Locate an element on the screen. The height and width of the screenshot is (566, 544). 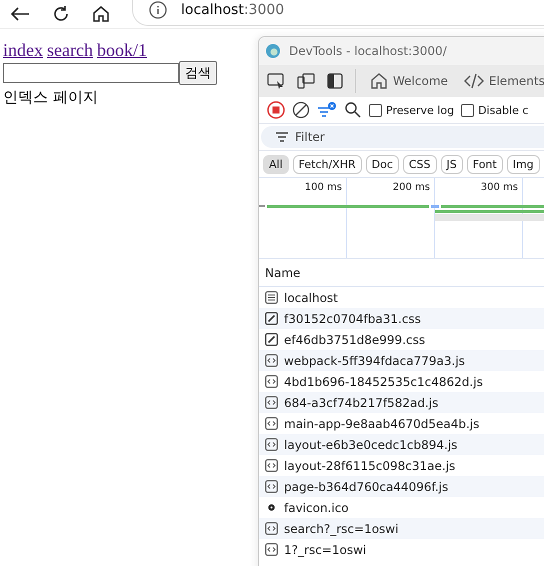
request-row: main-app-9e8aab4670d5ea4b.js is located at coordinates (401, 423).